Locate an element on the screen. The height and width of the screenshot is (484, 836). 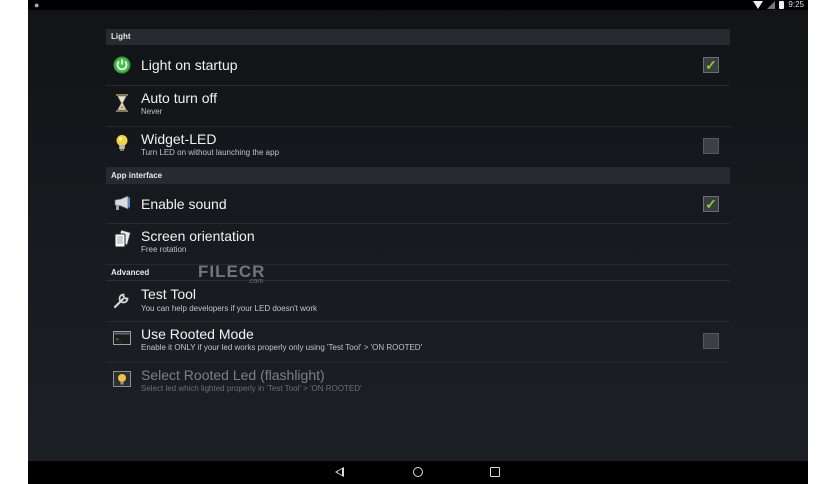
pref-title: Auto turn off is located at coordinates (179, 98).